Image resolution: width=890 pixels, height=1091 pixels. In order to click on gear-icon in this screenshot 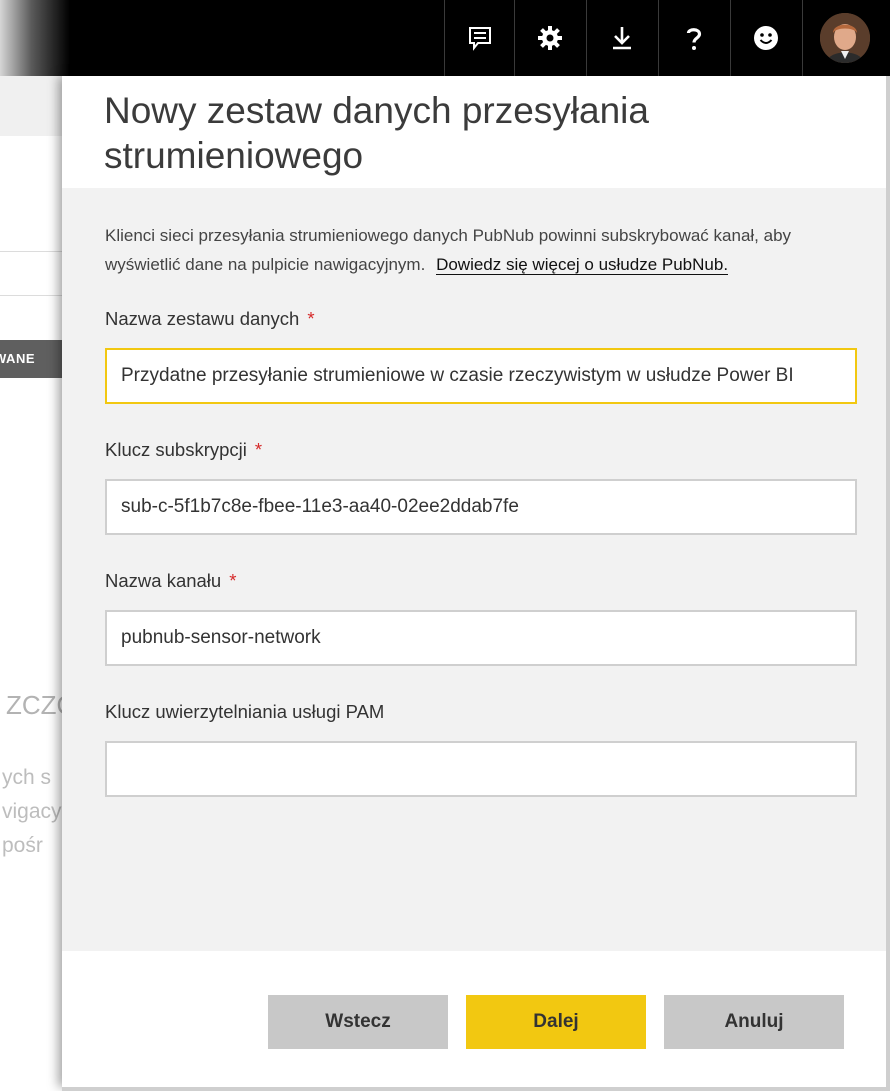, I will do `click(550, 38)`.